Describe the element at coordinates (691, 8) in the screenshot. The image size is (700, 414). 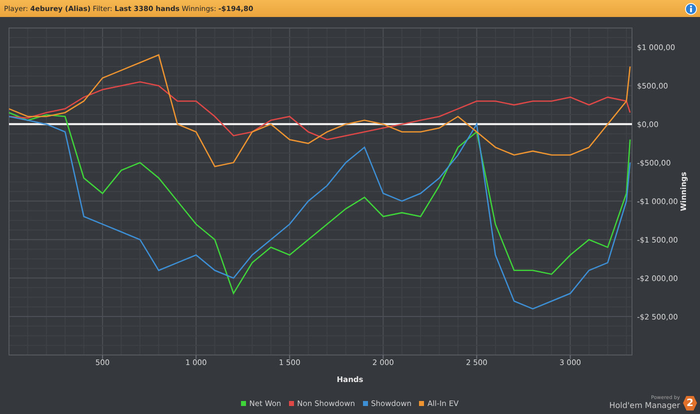
I see `info-icon` at that location.